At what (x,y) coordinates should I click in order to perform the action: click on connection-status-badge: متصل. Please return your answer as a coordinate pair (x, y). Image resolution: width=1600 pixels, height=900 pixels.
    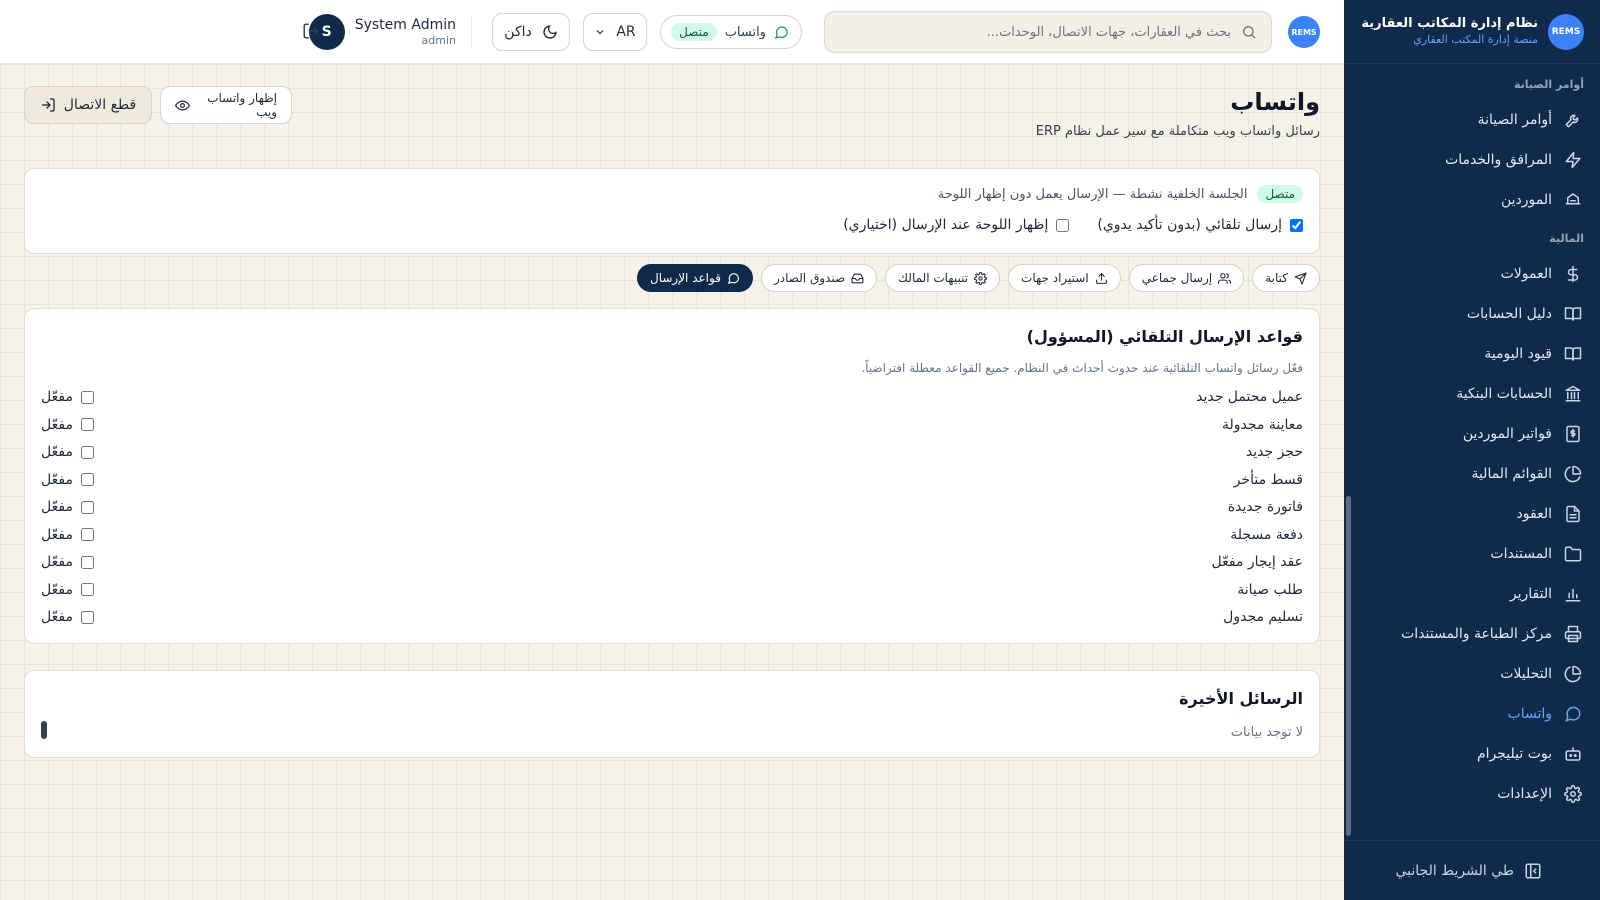
    Looking at the image, I should click on (1280, 194).